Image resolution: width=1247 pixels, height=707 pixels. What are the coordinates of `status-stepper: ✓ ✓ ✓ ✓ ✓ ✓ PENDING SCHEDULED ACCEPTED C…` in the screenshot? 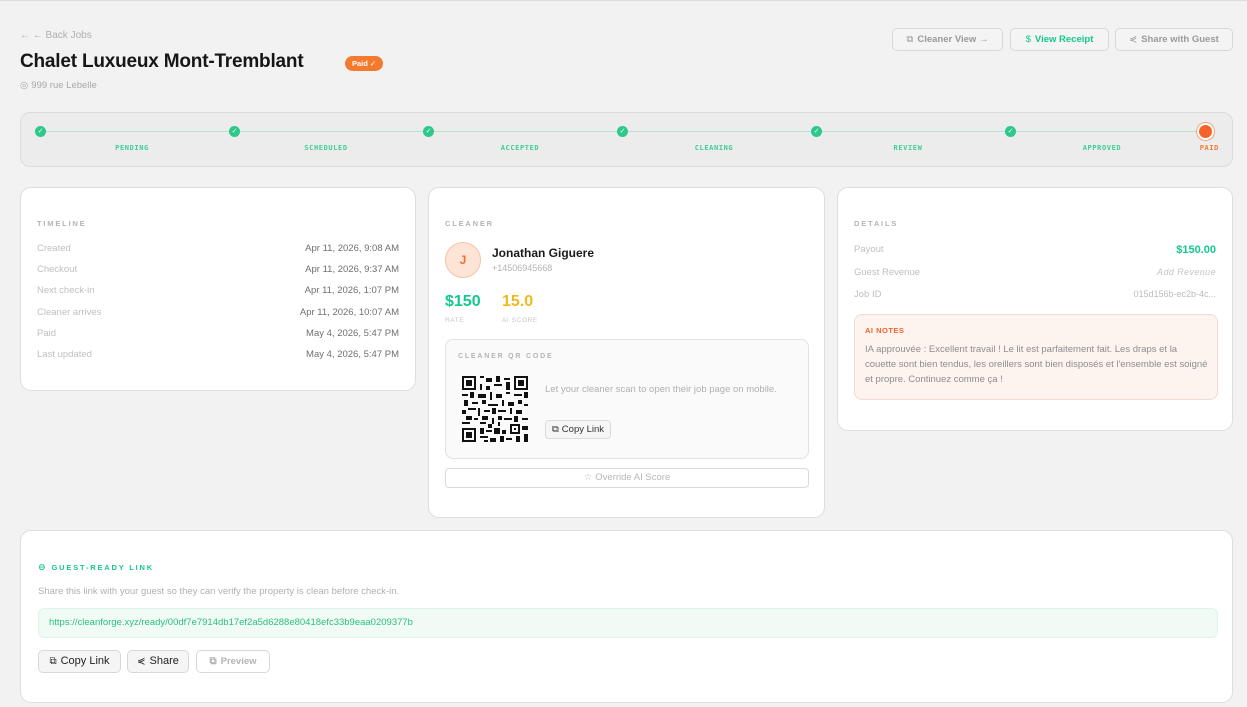 It's located at (626, 139).